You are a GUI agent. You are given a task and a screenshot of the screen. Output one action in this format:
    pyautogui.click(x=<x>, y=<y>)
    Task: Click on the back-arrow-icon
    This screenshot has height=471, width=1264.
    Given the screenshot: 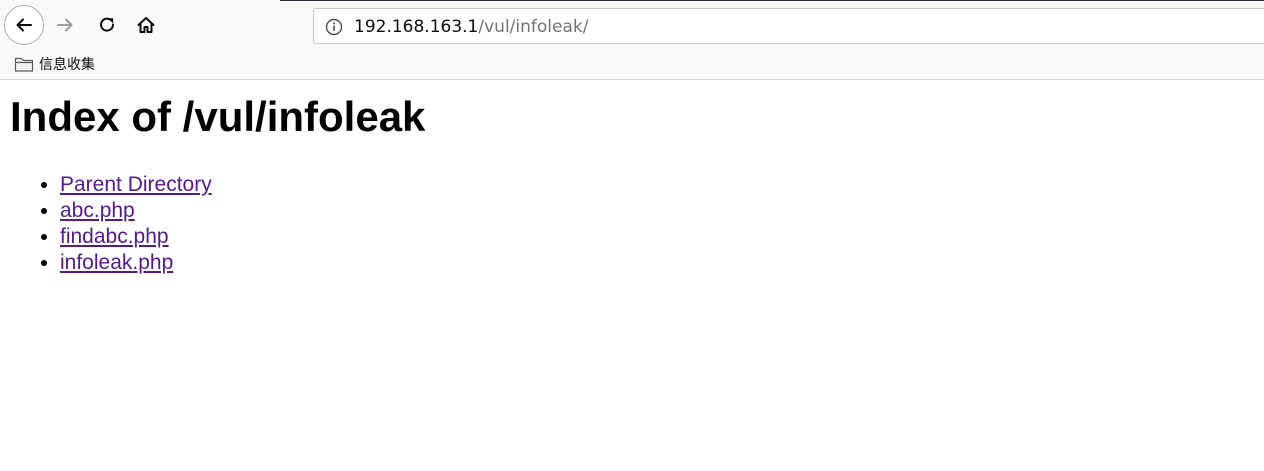 What is the action you would take?
    pyautogui.click(x=24, y=25)
    